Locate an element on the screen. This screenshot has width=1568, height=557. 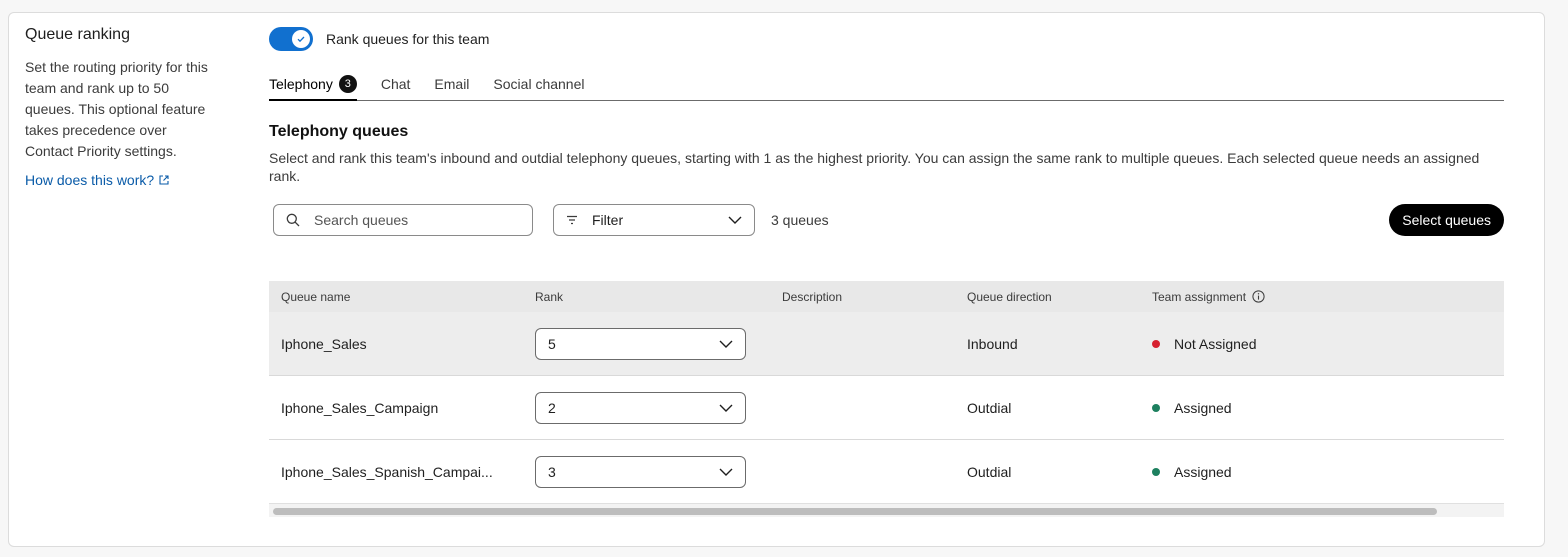
rank-value: 2 is located at coordinates (552, 407).